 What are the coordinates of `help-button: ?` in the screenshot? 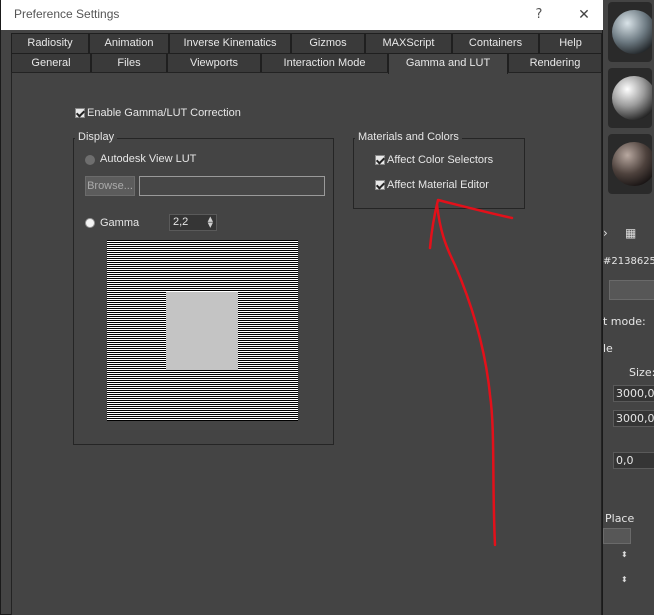 It's located at (539, 15).